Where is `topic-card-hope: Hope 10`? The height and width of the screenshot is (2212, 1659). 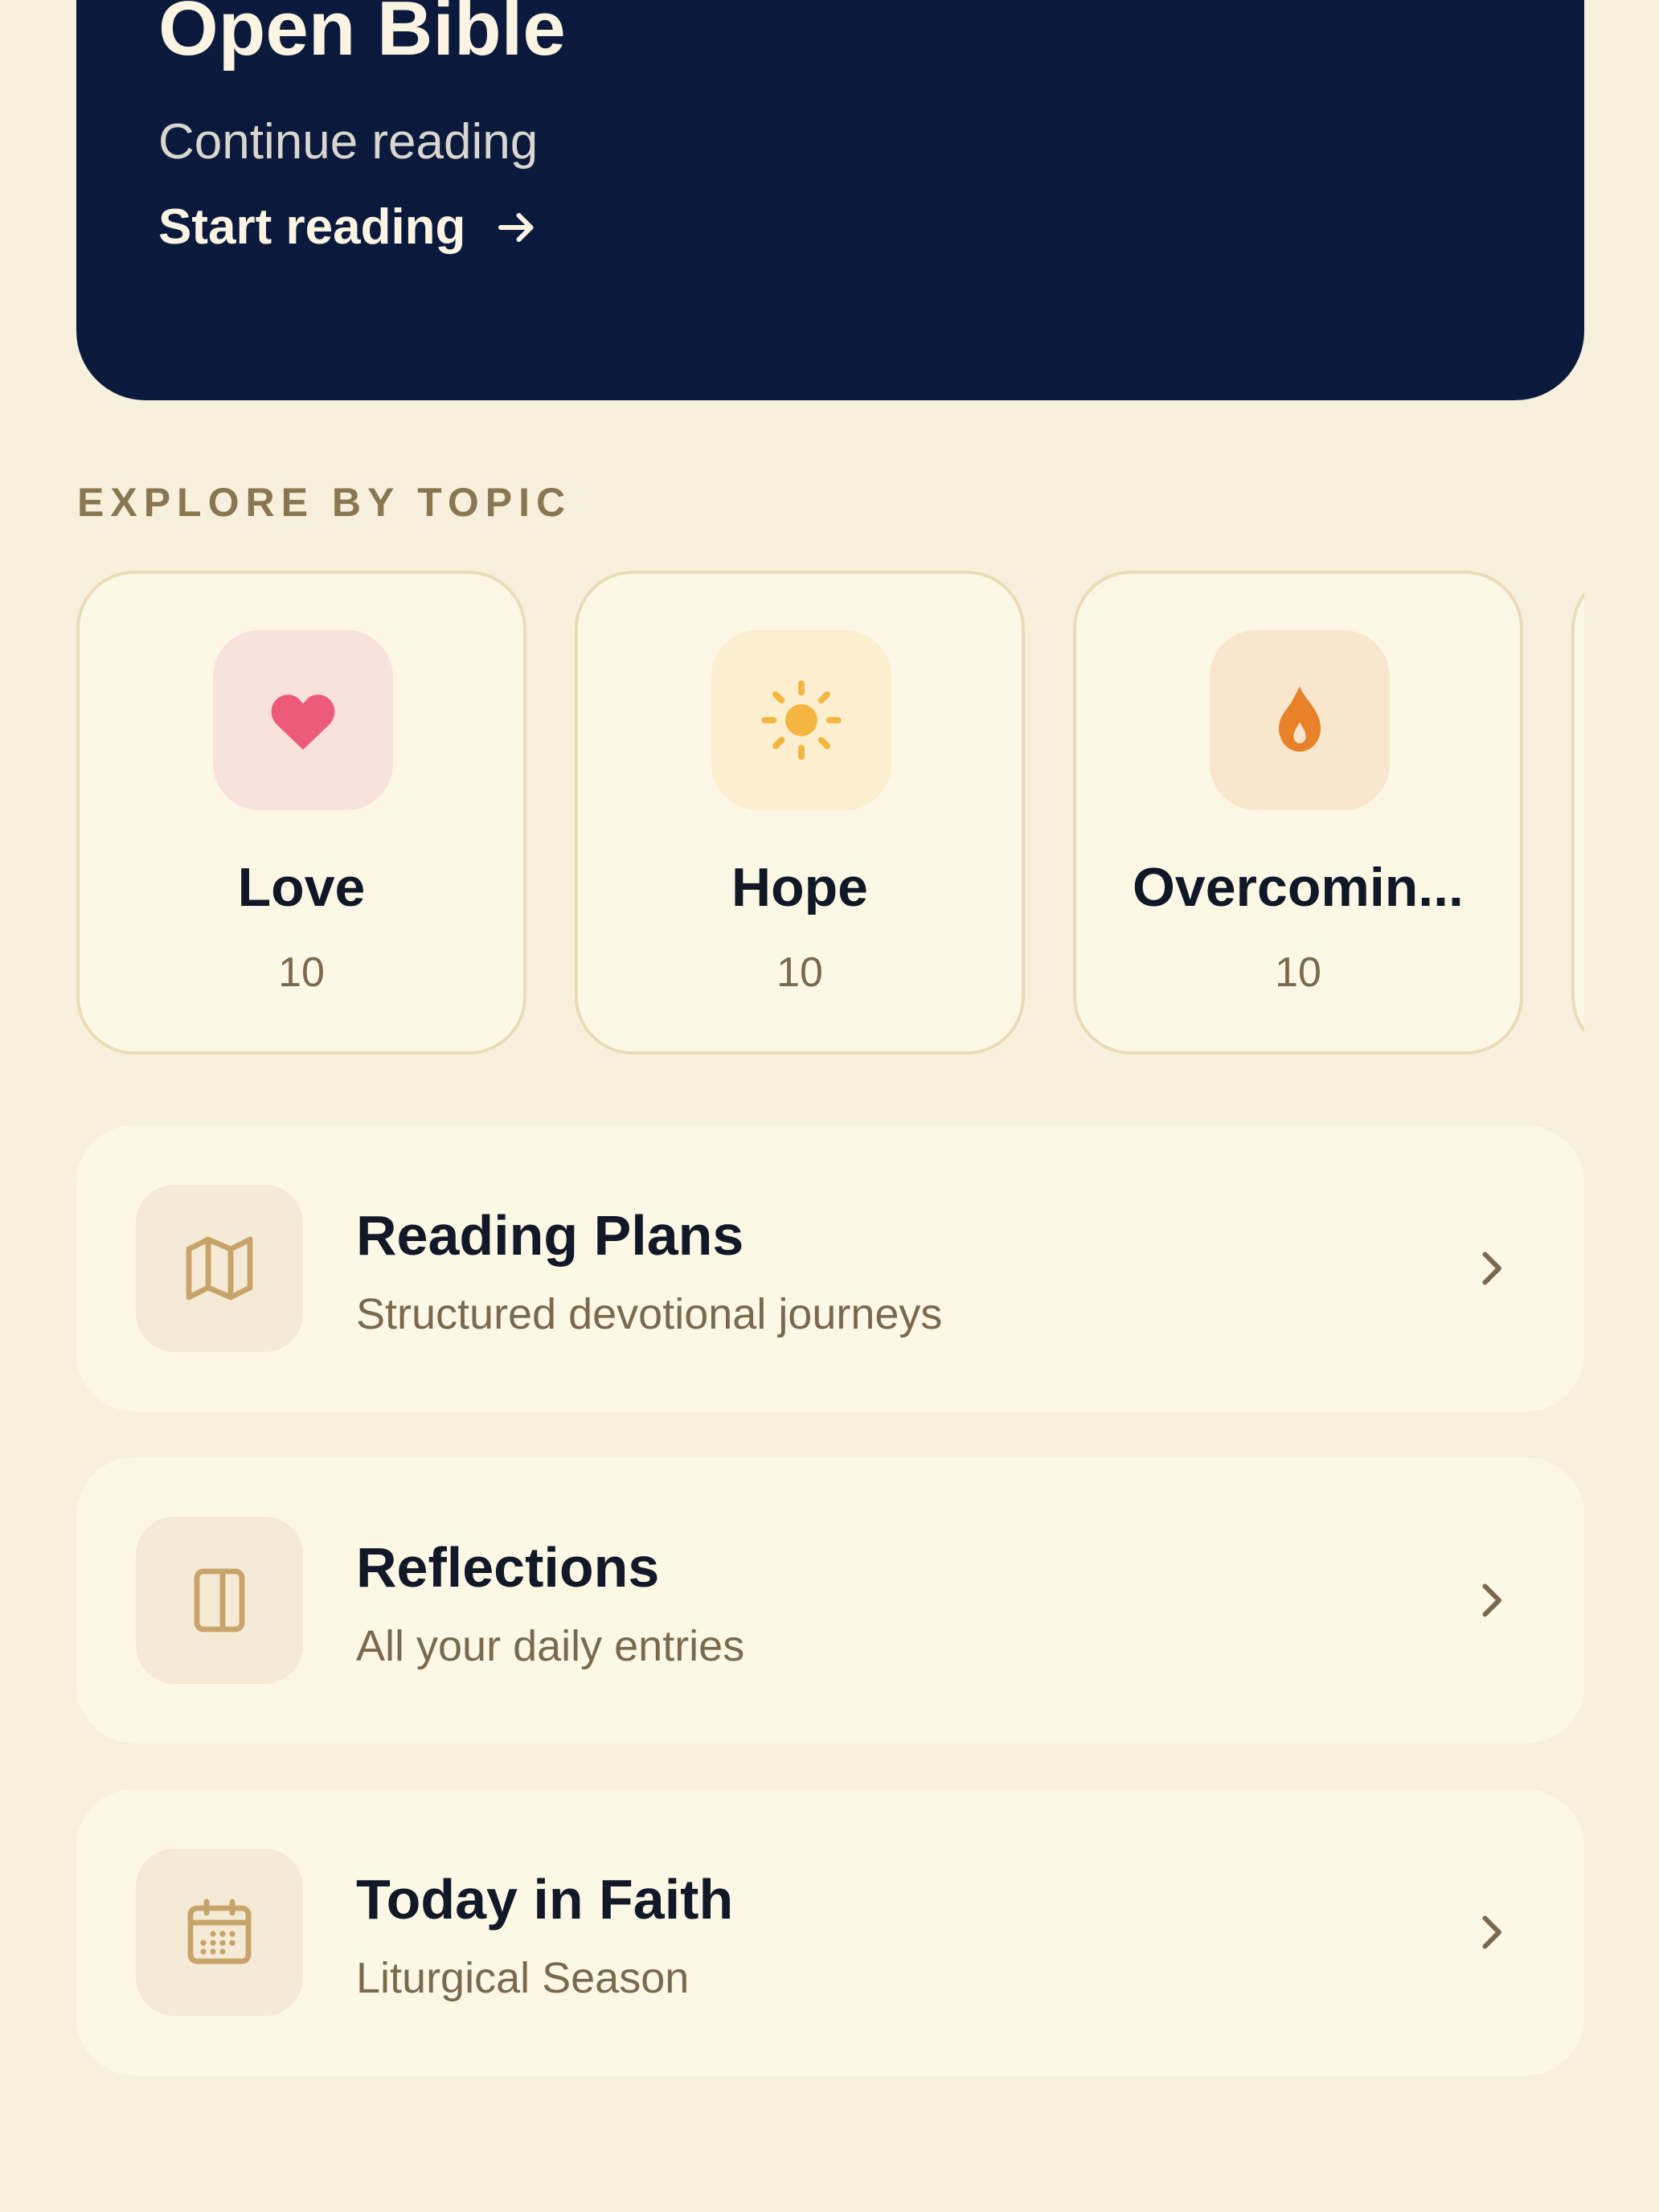
topic-card-hope: Hope 10 is located at coordinates (800, 813).